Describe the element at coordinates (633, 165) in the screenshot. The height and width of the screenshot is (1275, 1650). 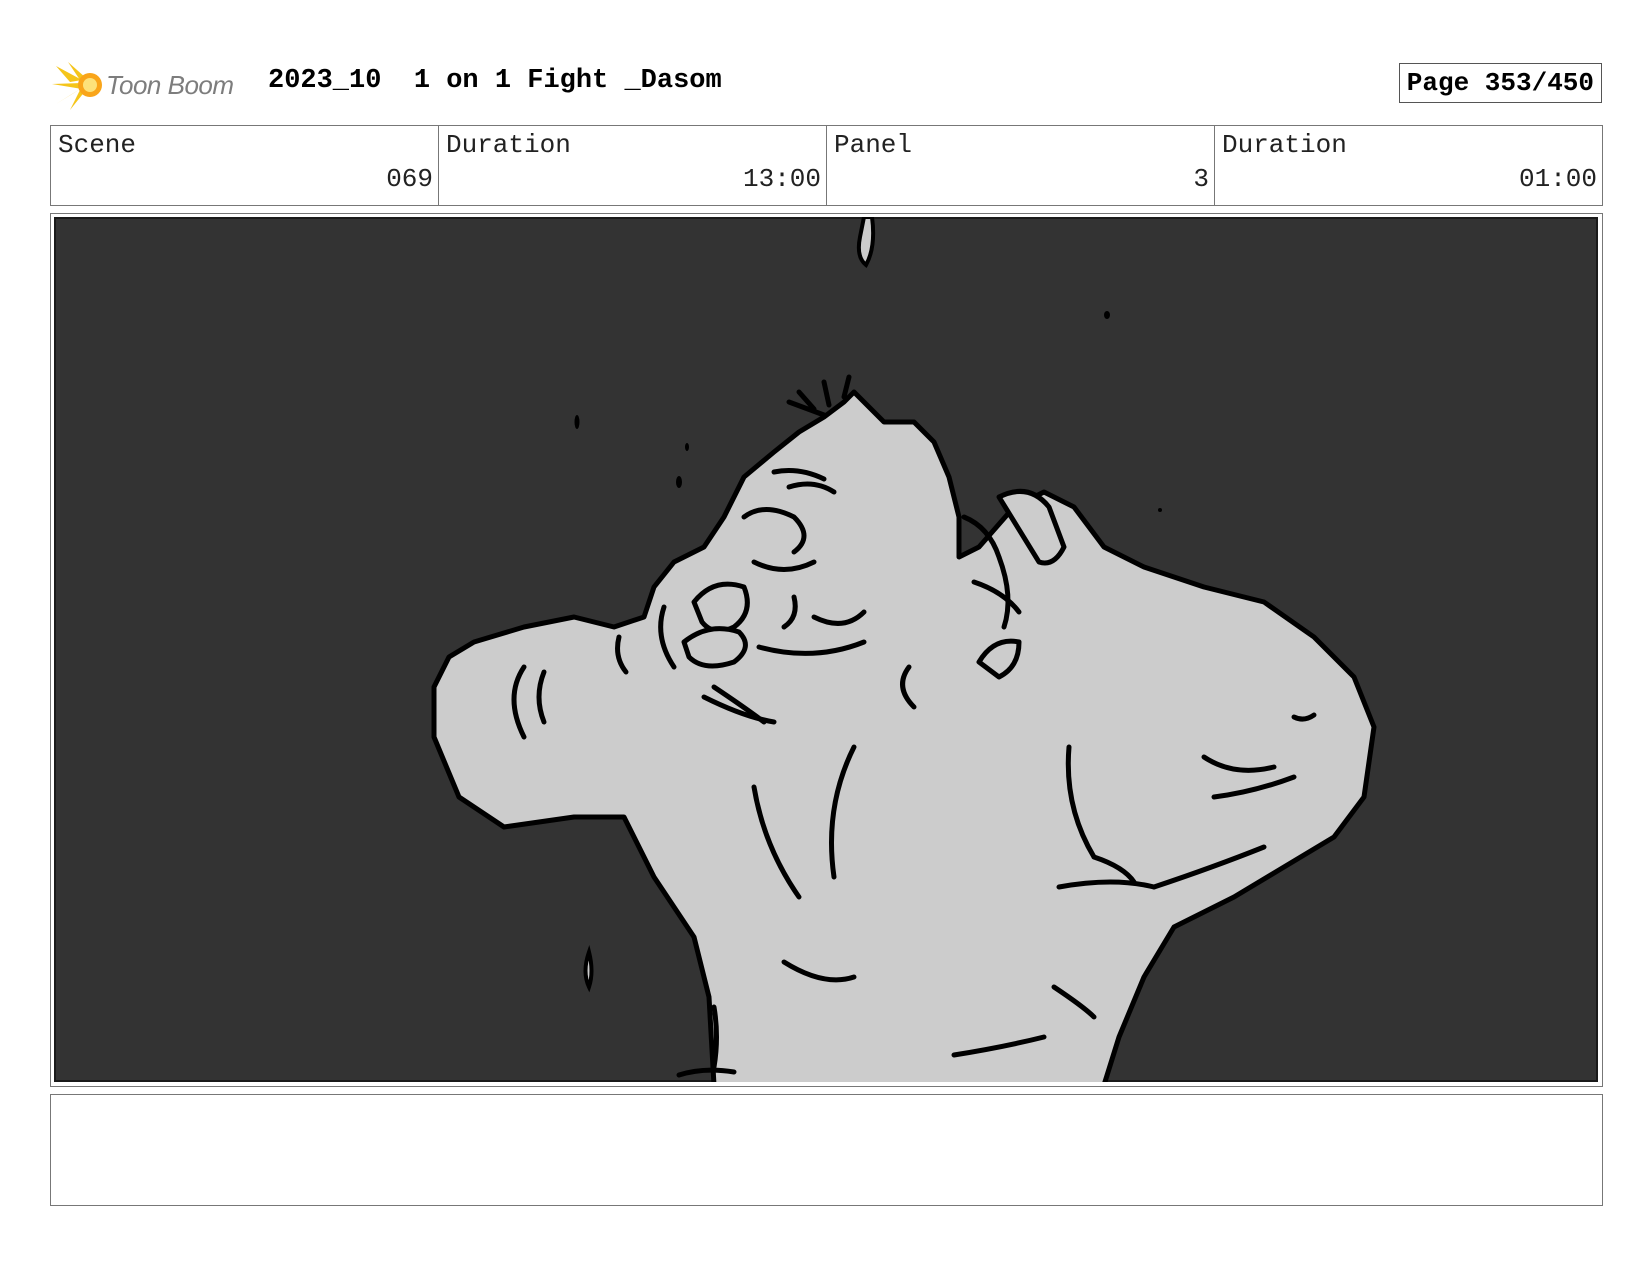
I see `scene-duration-cell: Duration 13:00` at that location.